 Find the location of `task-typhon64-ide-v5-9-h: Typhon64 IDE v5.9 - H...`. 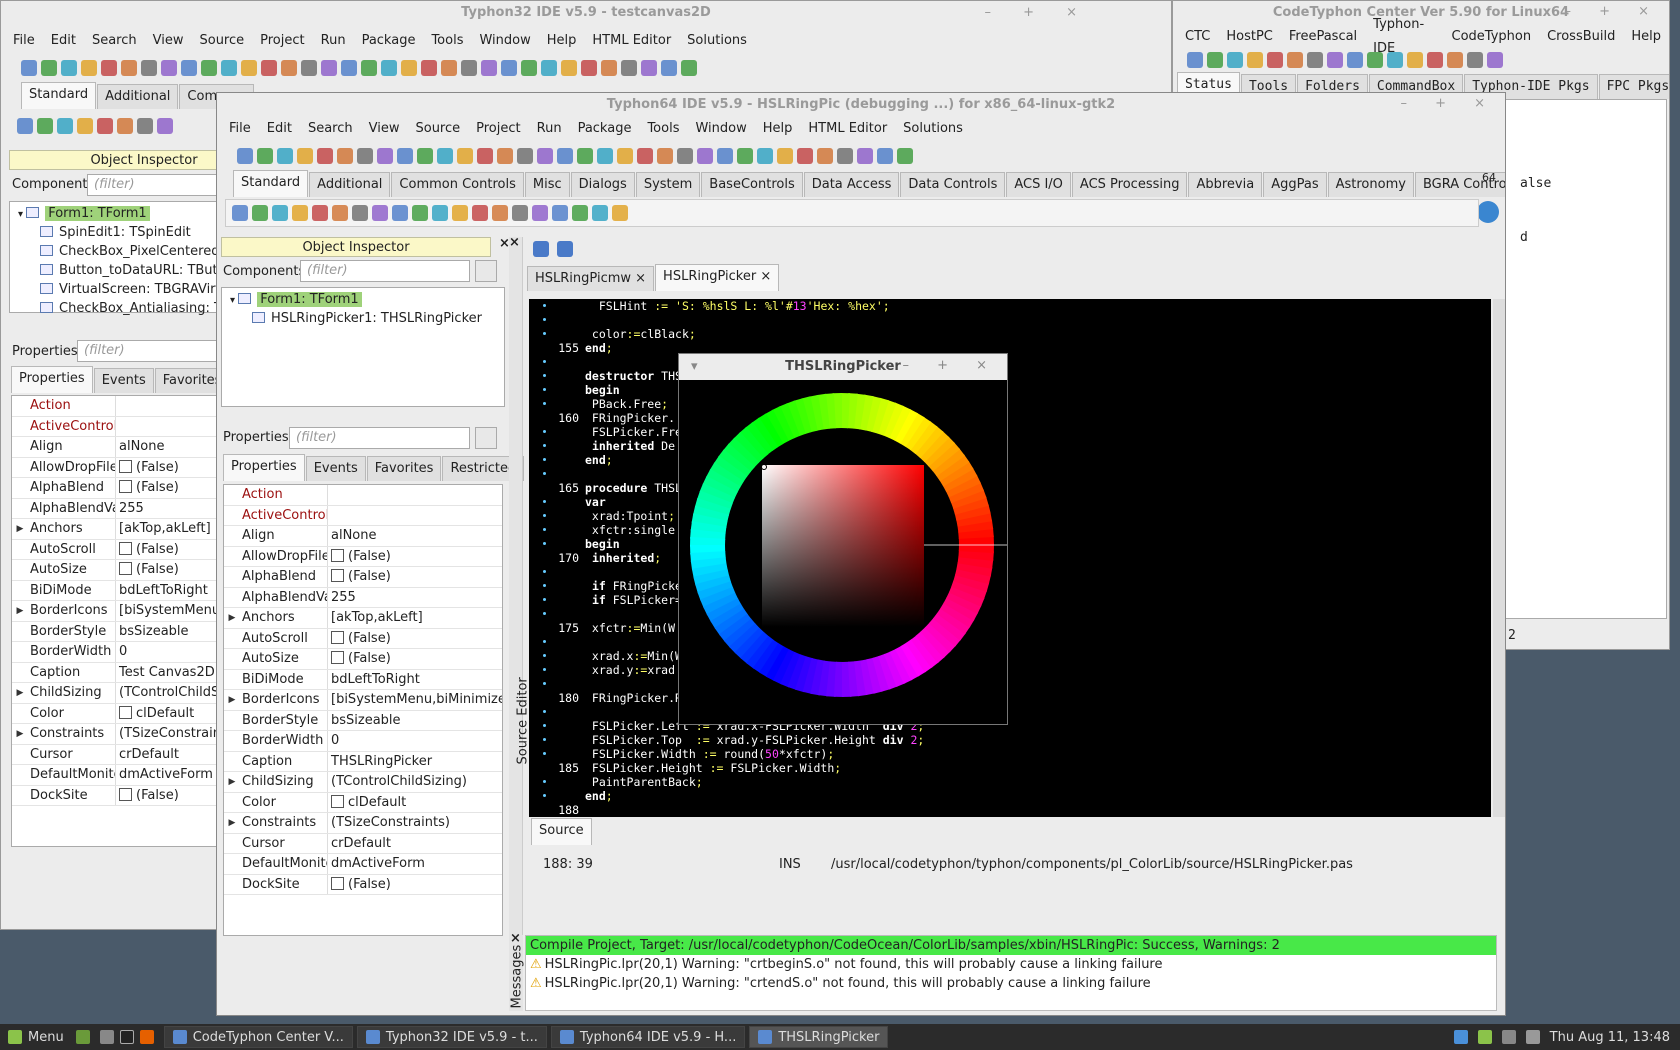

task-typhon64-ide-v5-9-h: Typhon64 IDE v5.9 - H... is located at coordinates (648, 1037).